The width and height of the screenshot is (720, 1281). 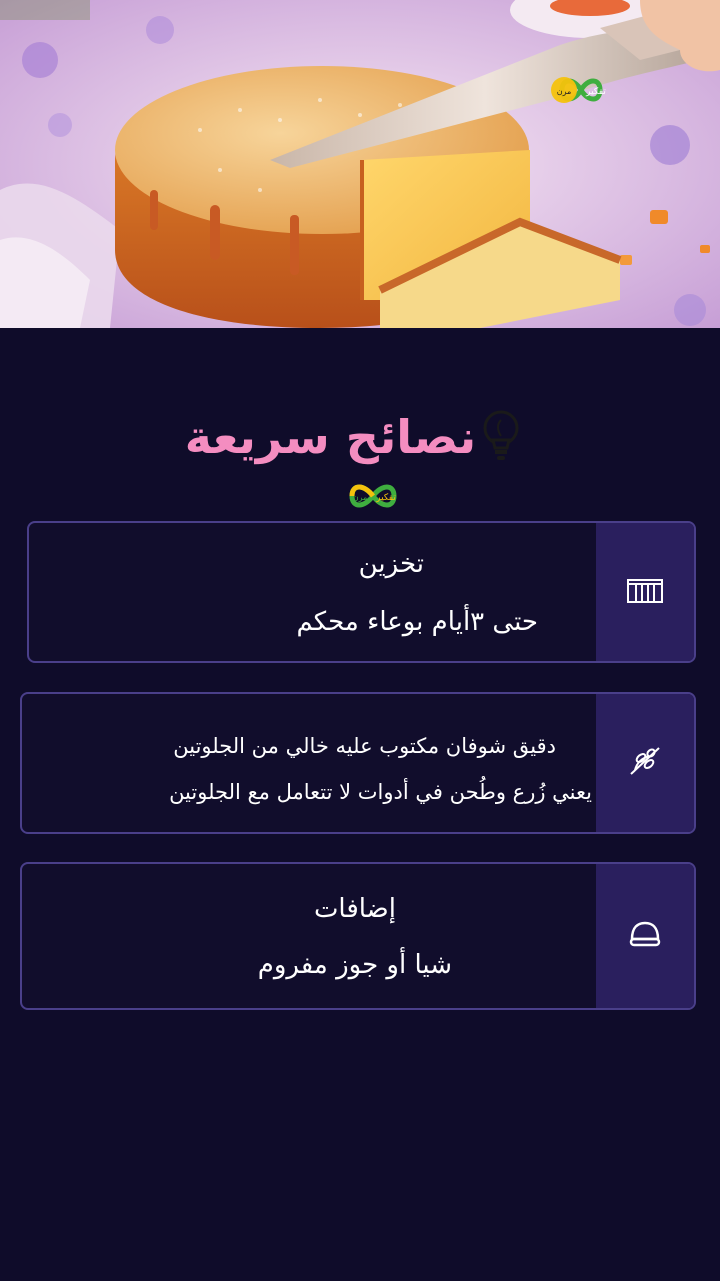 What do you see at coordinates (501, 437) in the screenshot?
I see `lightbulb-icon` at bounding box center [501, 437].